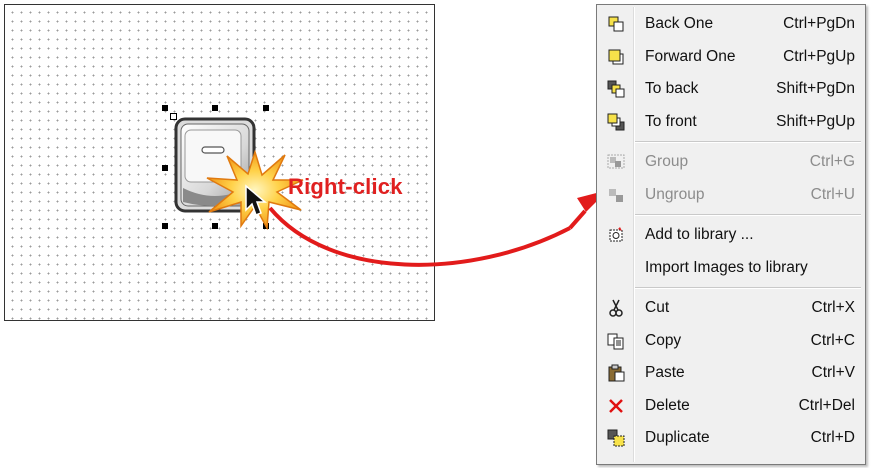 This screenshot has width=882, height=468. What do you see at coordinates (832, 161) in the screenshot?
I see `menu-item-shortcut: Ctrl+G` at bounding box center [832, 161].